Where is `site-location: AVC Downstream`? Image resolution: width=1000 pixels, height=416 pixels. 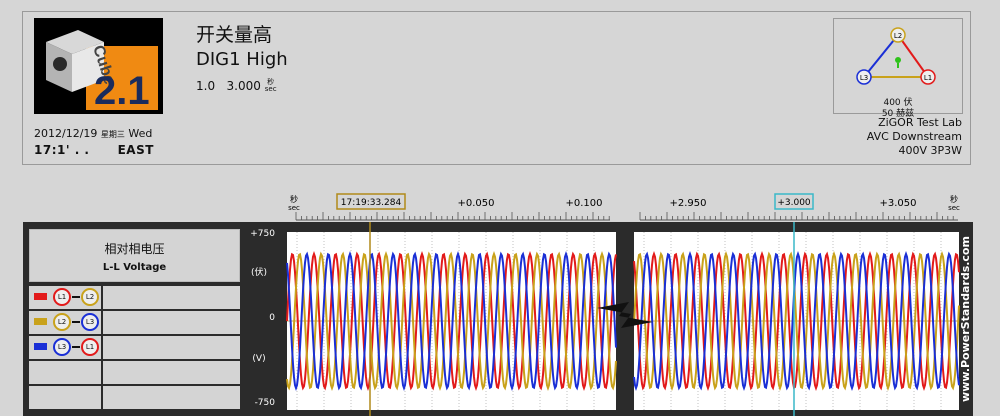 site-location: AVC Downstream is located at coordinates (914, 136).